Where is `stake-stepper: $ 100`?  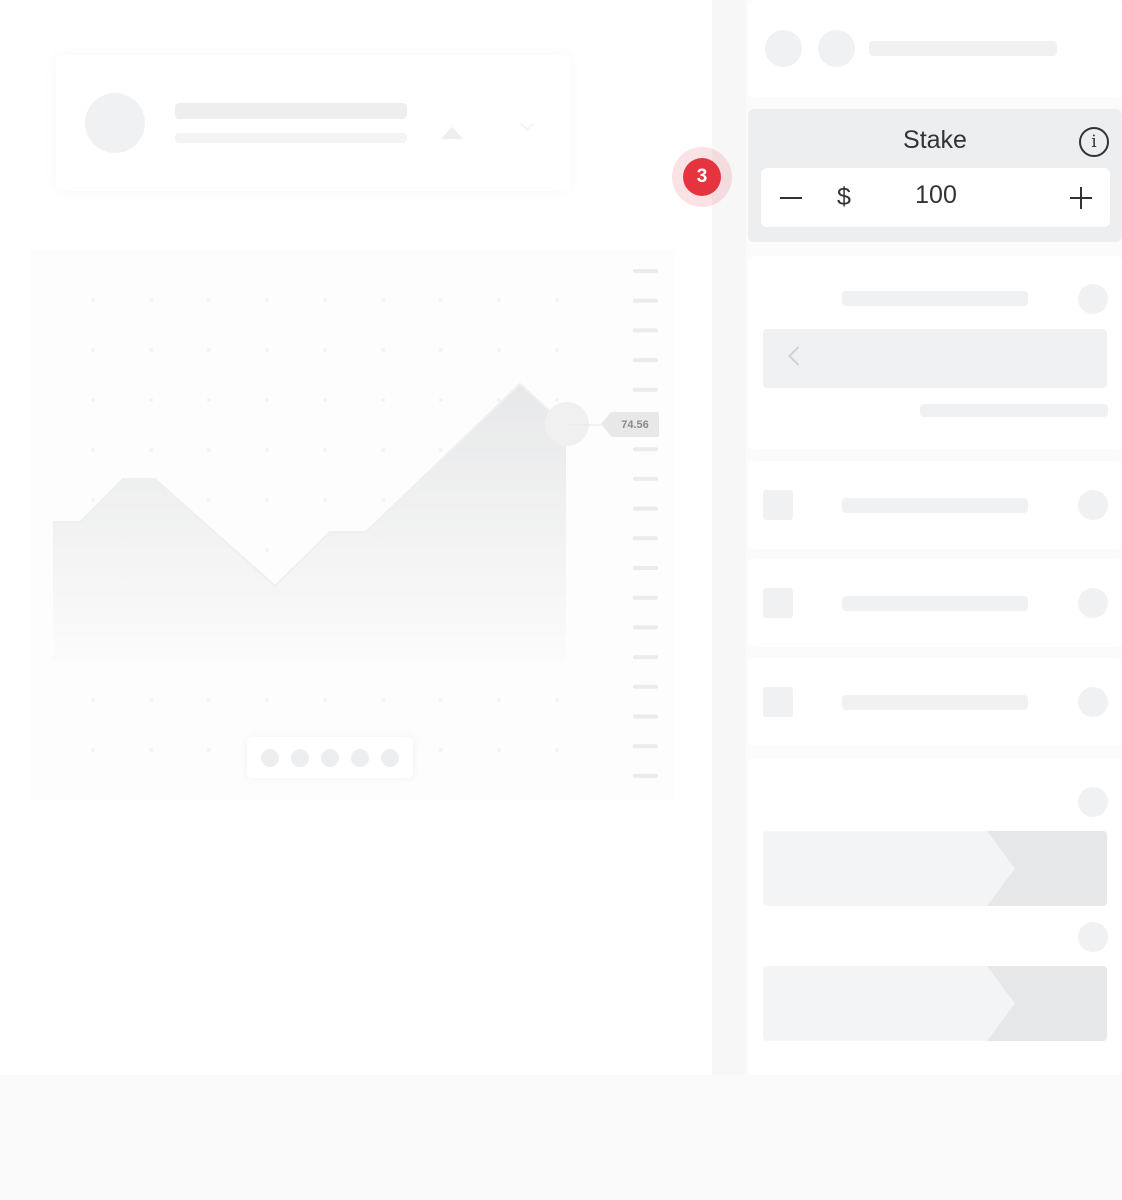
stake-stepper: $ 100 is located at coordinates (935, 197).